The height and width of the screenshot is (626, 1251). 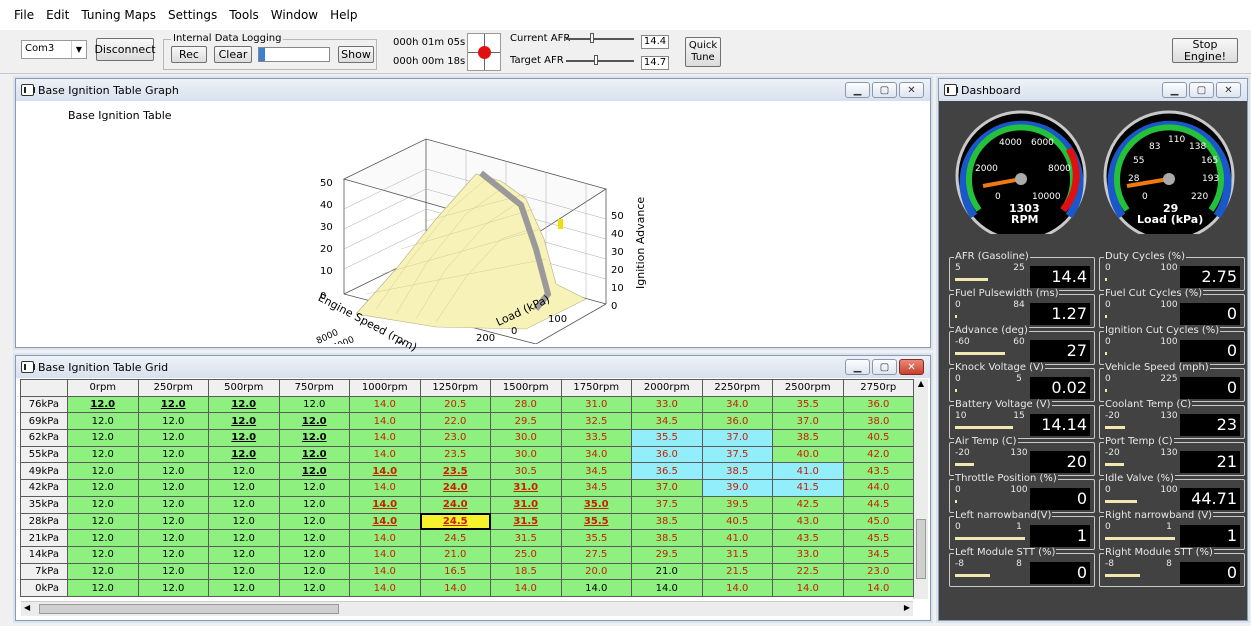 I want to click on table-cell: 18.5, so click(x=526, y=571).